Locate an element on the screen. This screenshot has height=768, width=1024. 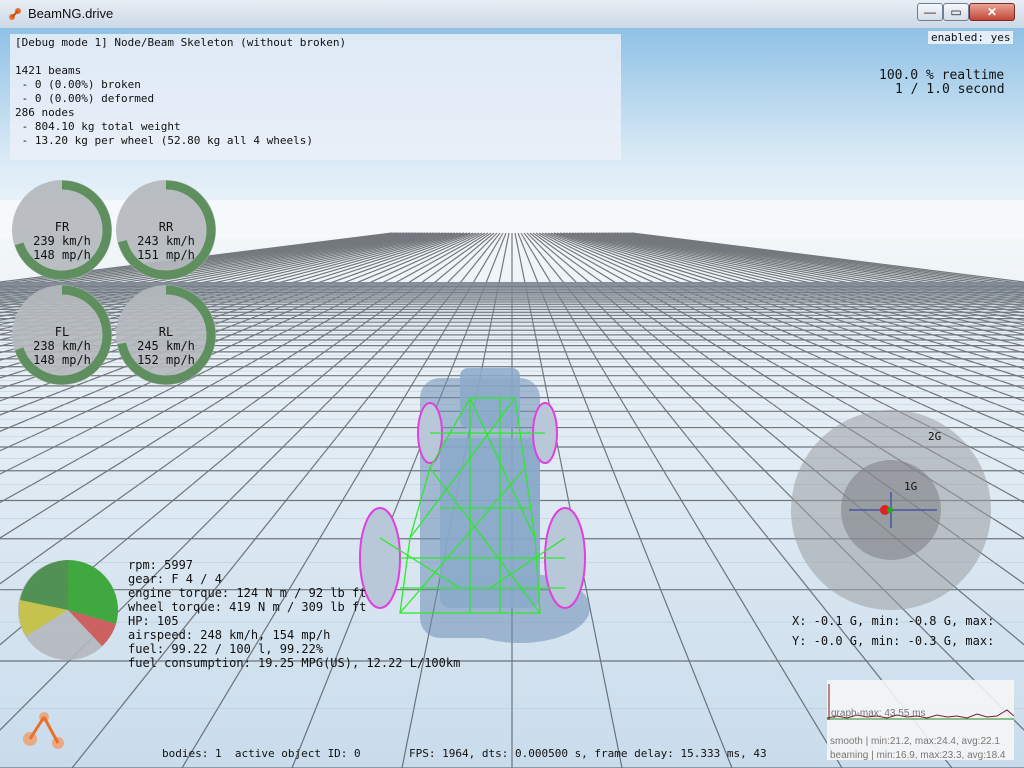
engine-torque-readout: engine torque: 124 N m / 92 lb ft is located at coordinates (247, 593).